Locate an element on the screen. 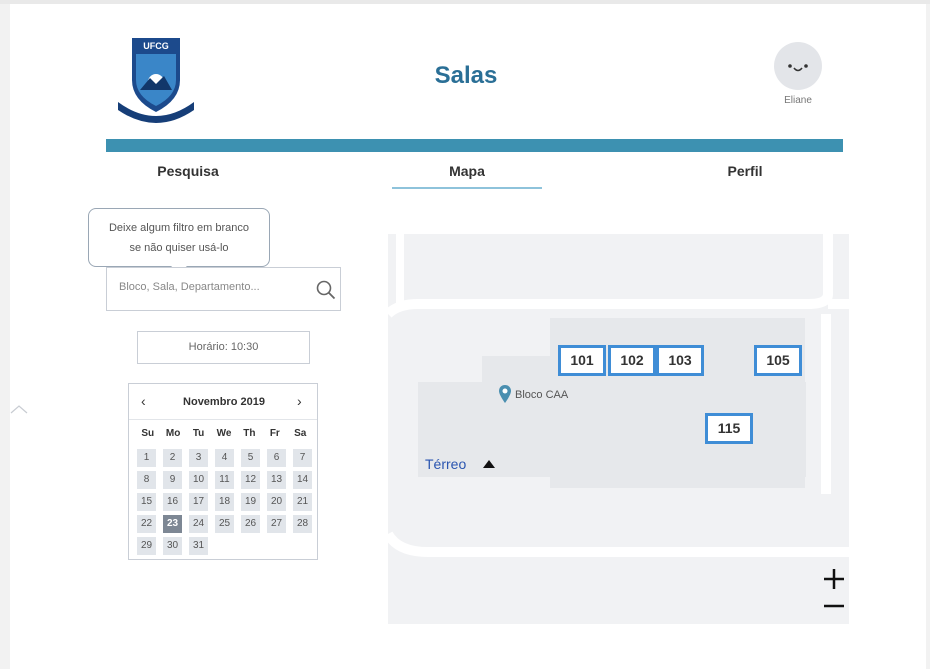  calendar-day: 29 is located at coordinates (146, 546).